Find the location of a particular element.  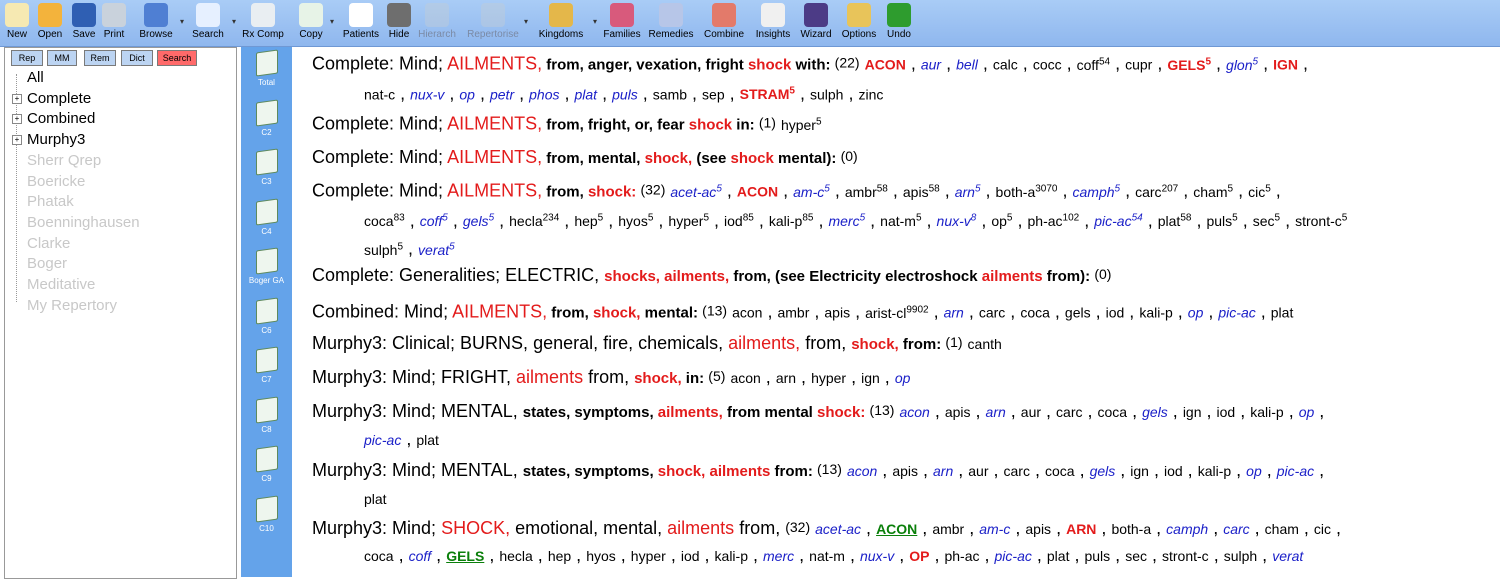

remedy-name: nat-c is located at coordinates (379, 94).